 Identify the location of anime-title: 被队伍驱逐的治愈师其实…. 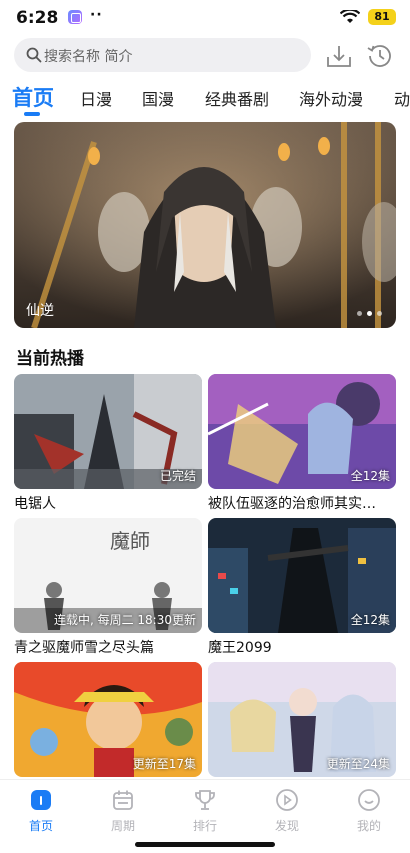
(292, 504).